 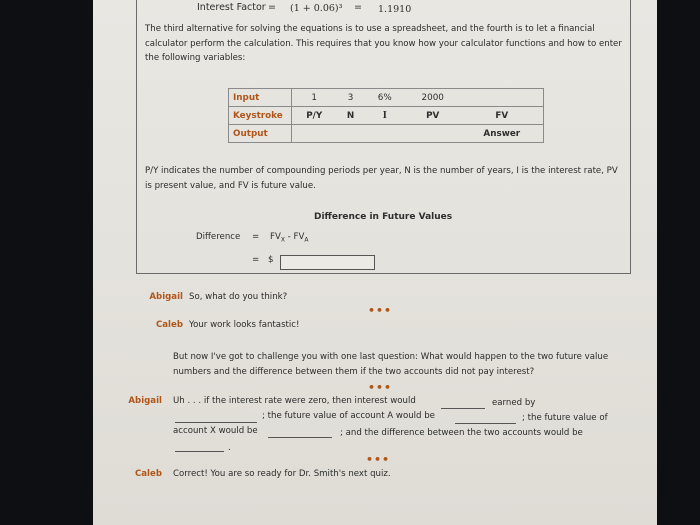 What do you see at coordinates (215, 431) in the screenshot?
I see `dialogue-text: account X would be` at bounding box center [215, 431].